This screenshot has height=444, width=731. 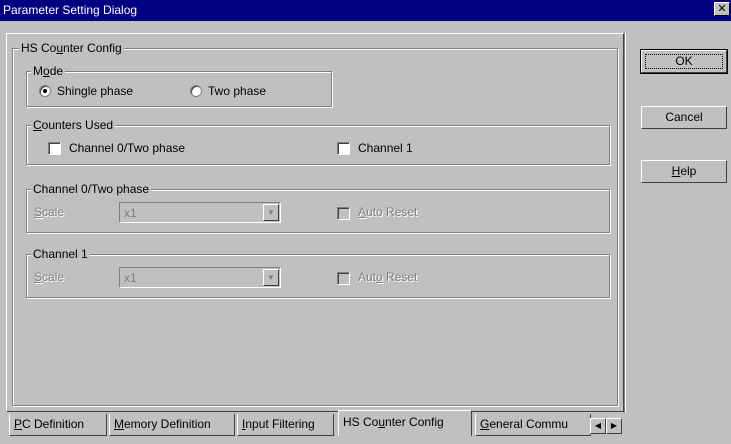 What do you see at coordinates (54, 148) in the screenshot?
I see `channel0-used-checkbox` at bounding box center [54, 148].